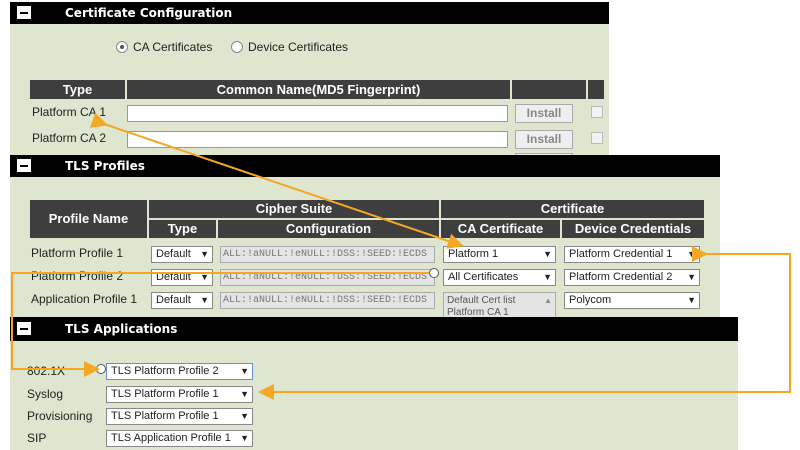  I want to click on certificate-configuration-header: Certificate Configuration, so click(309, 13).